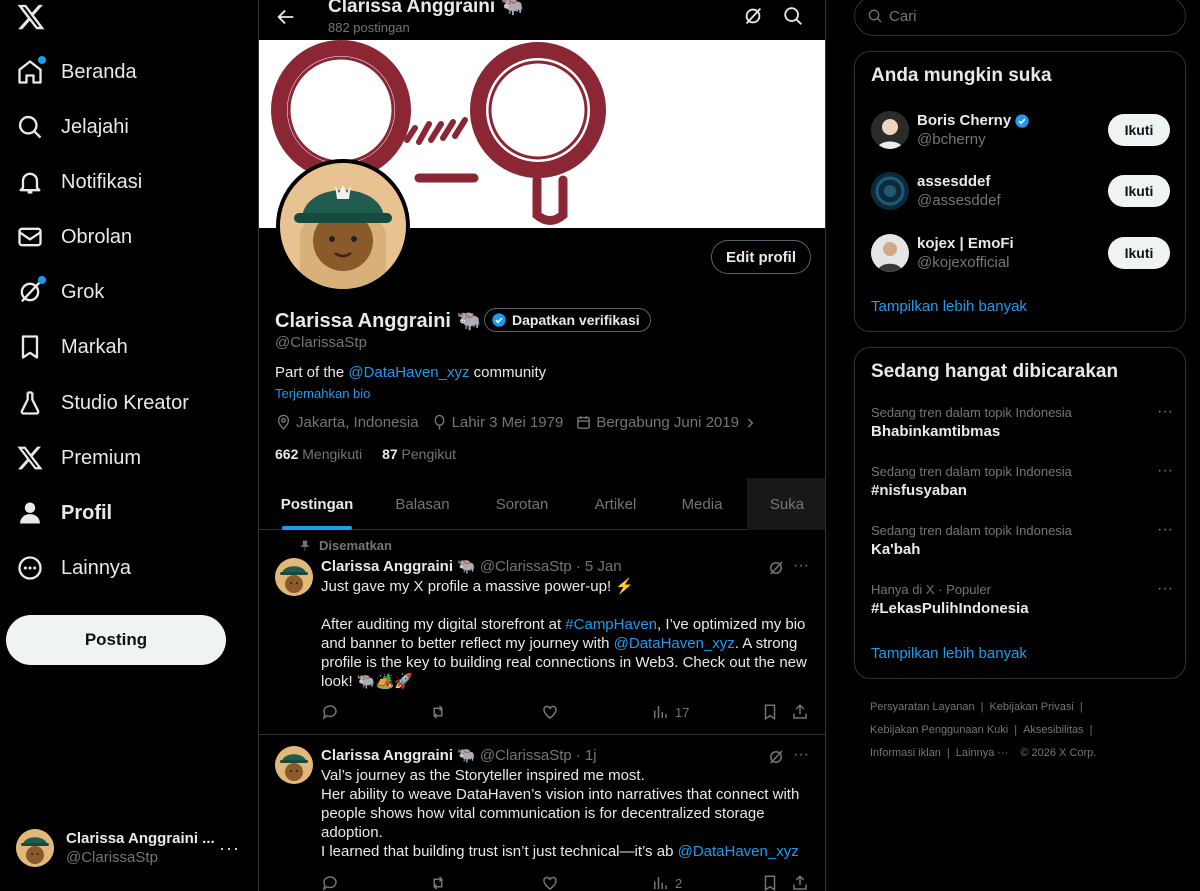  I want to click on tab-likes: Suka, so click(786, 504).